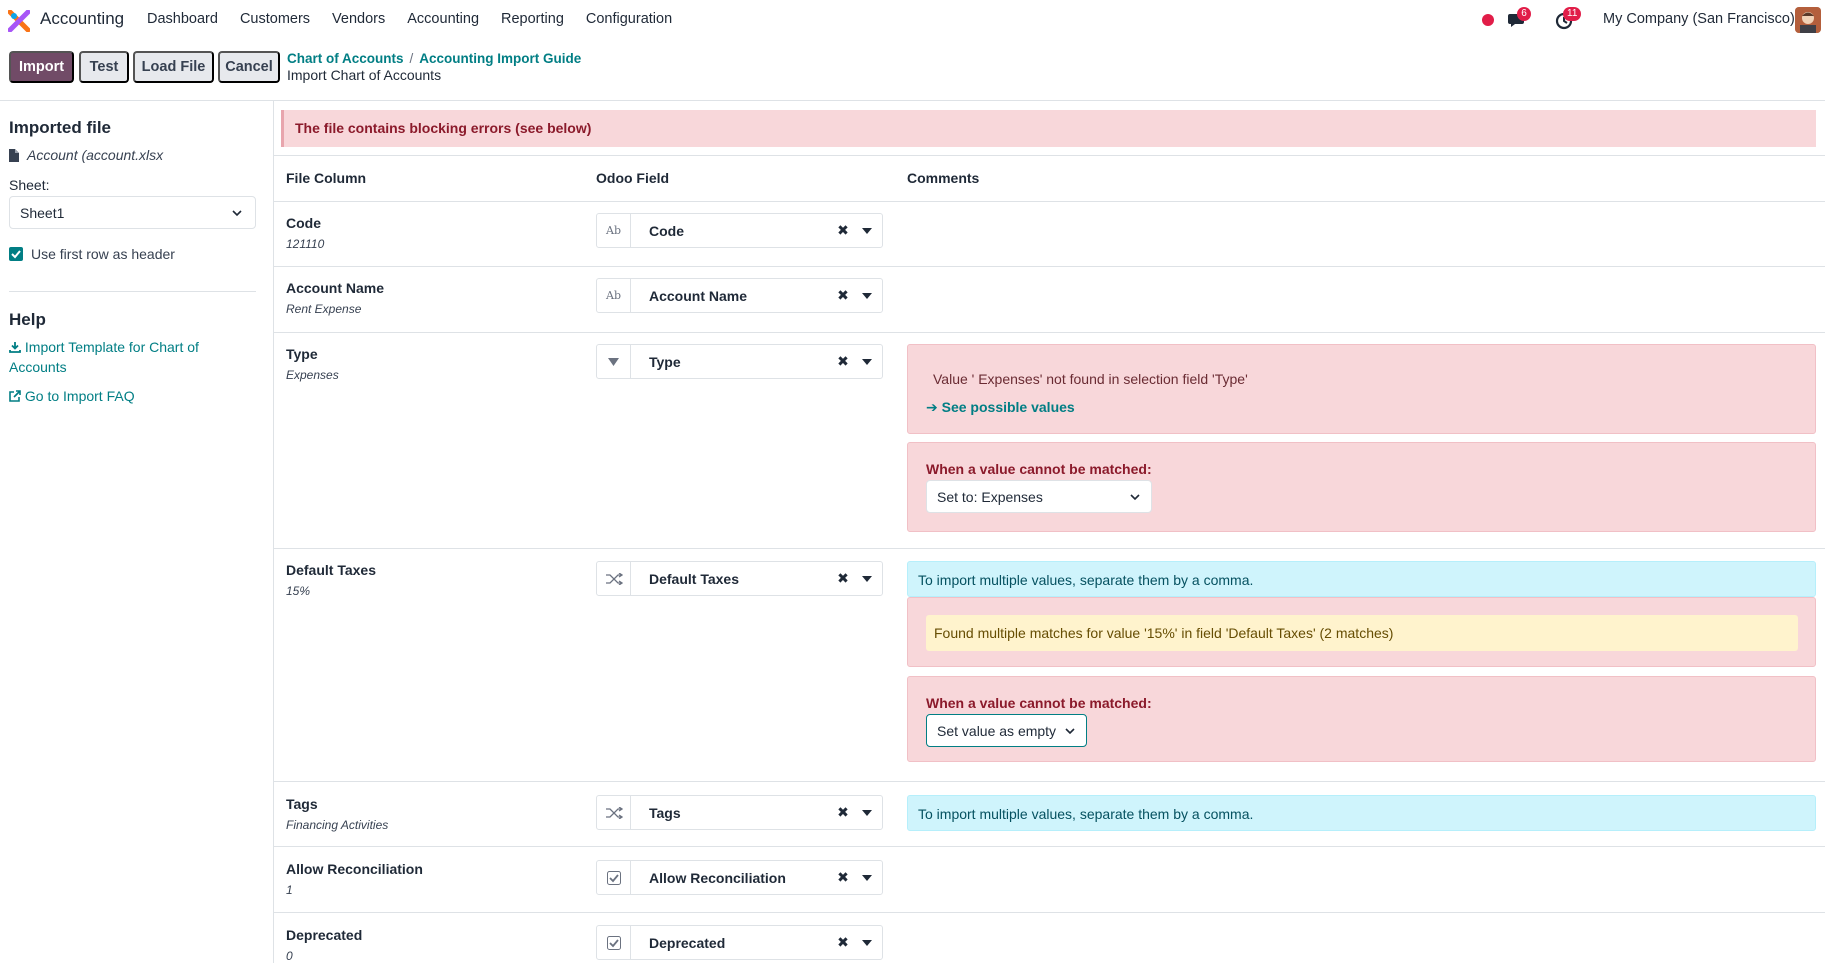  What do you see at coordinates (38, 367) in the screenshot?
I see `import-template-link-text-2: Accounts` at bounding box center [38, 367].